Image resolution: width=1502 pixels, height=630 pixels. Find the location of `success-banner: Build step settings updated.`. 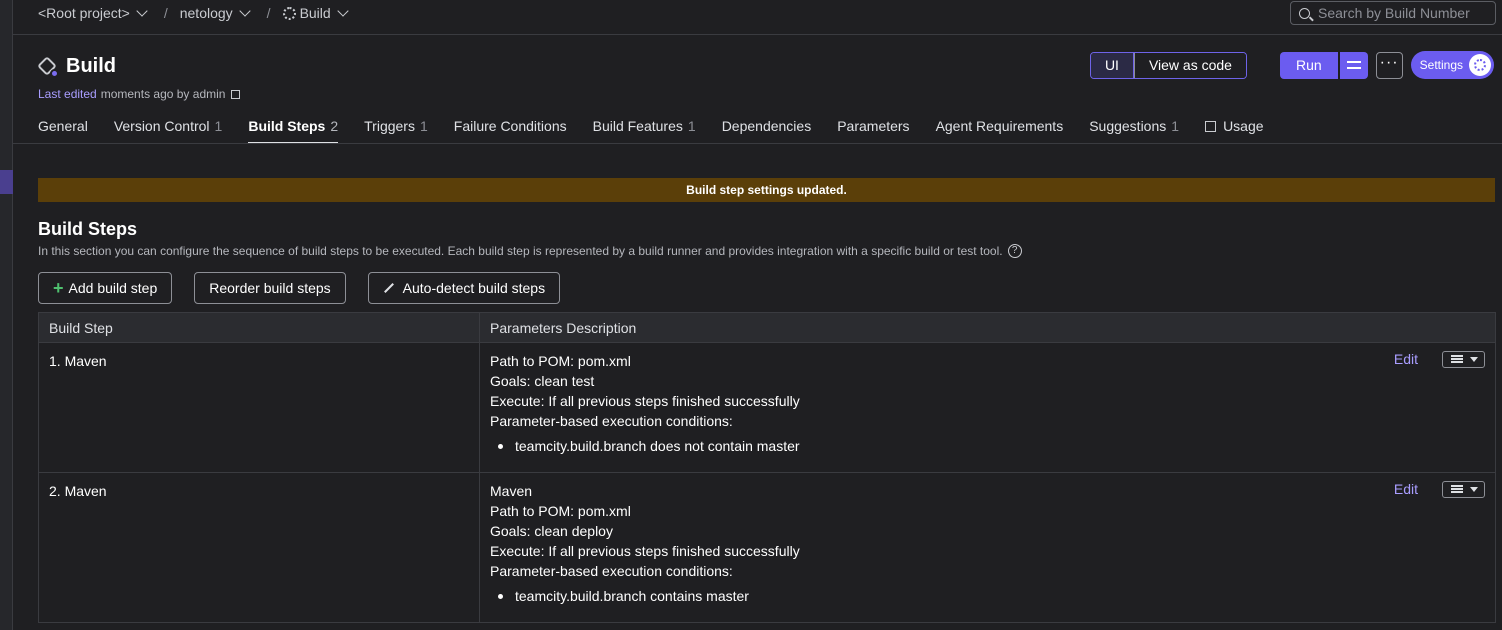

success-banner: Build step settings updated. is located at coordinates (766, 190).